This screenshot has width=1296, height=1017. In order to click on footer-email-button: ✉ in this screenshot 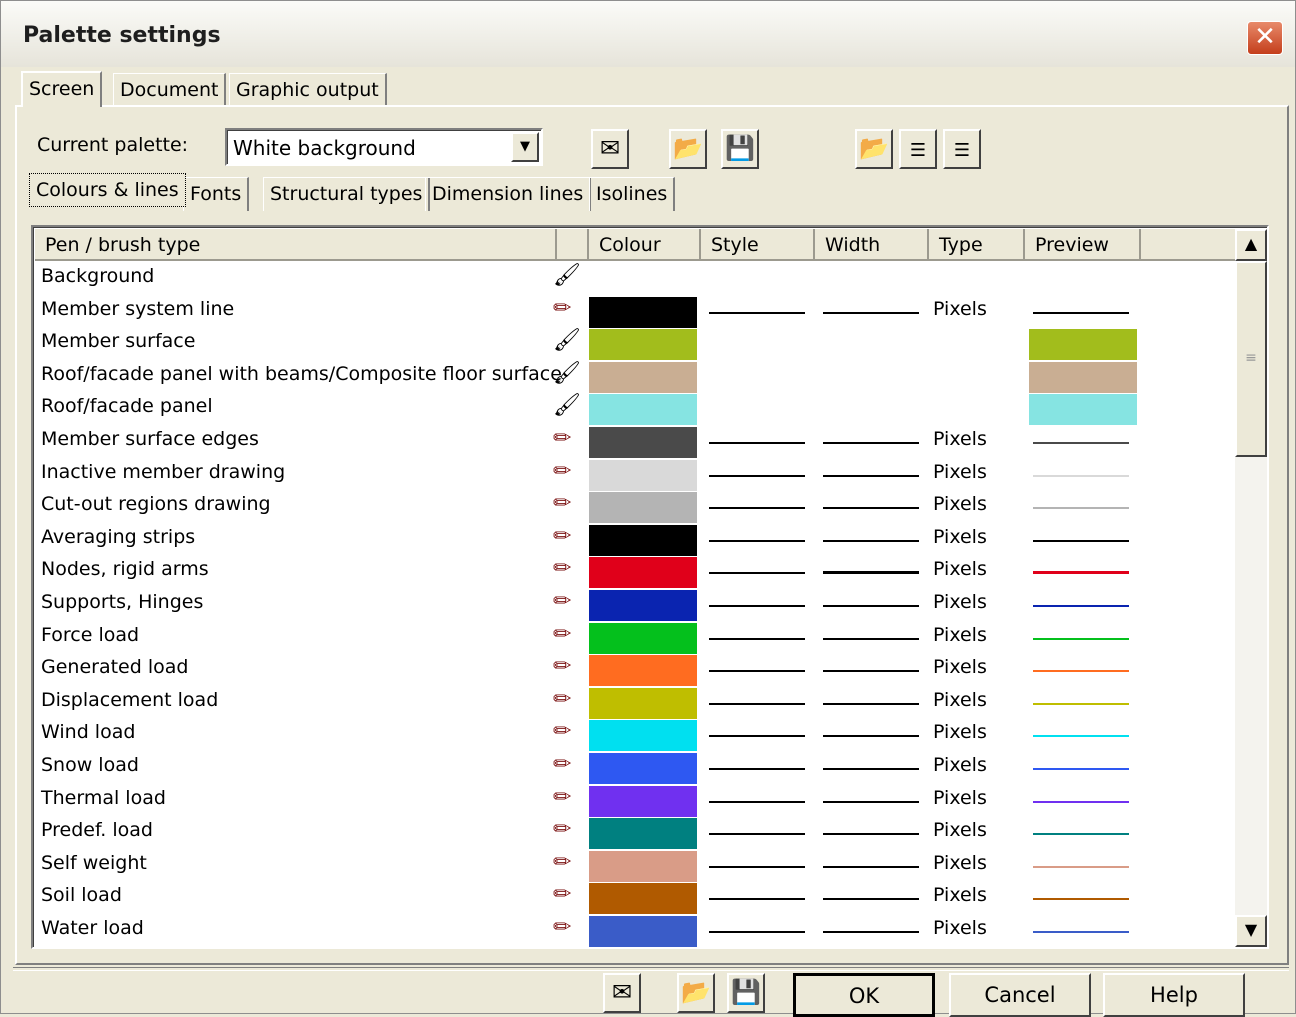, I will do `click(622, 993)`.